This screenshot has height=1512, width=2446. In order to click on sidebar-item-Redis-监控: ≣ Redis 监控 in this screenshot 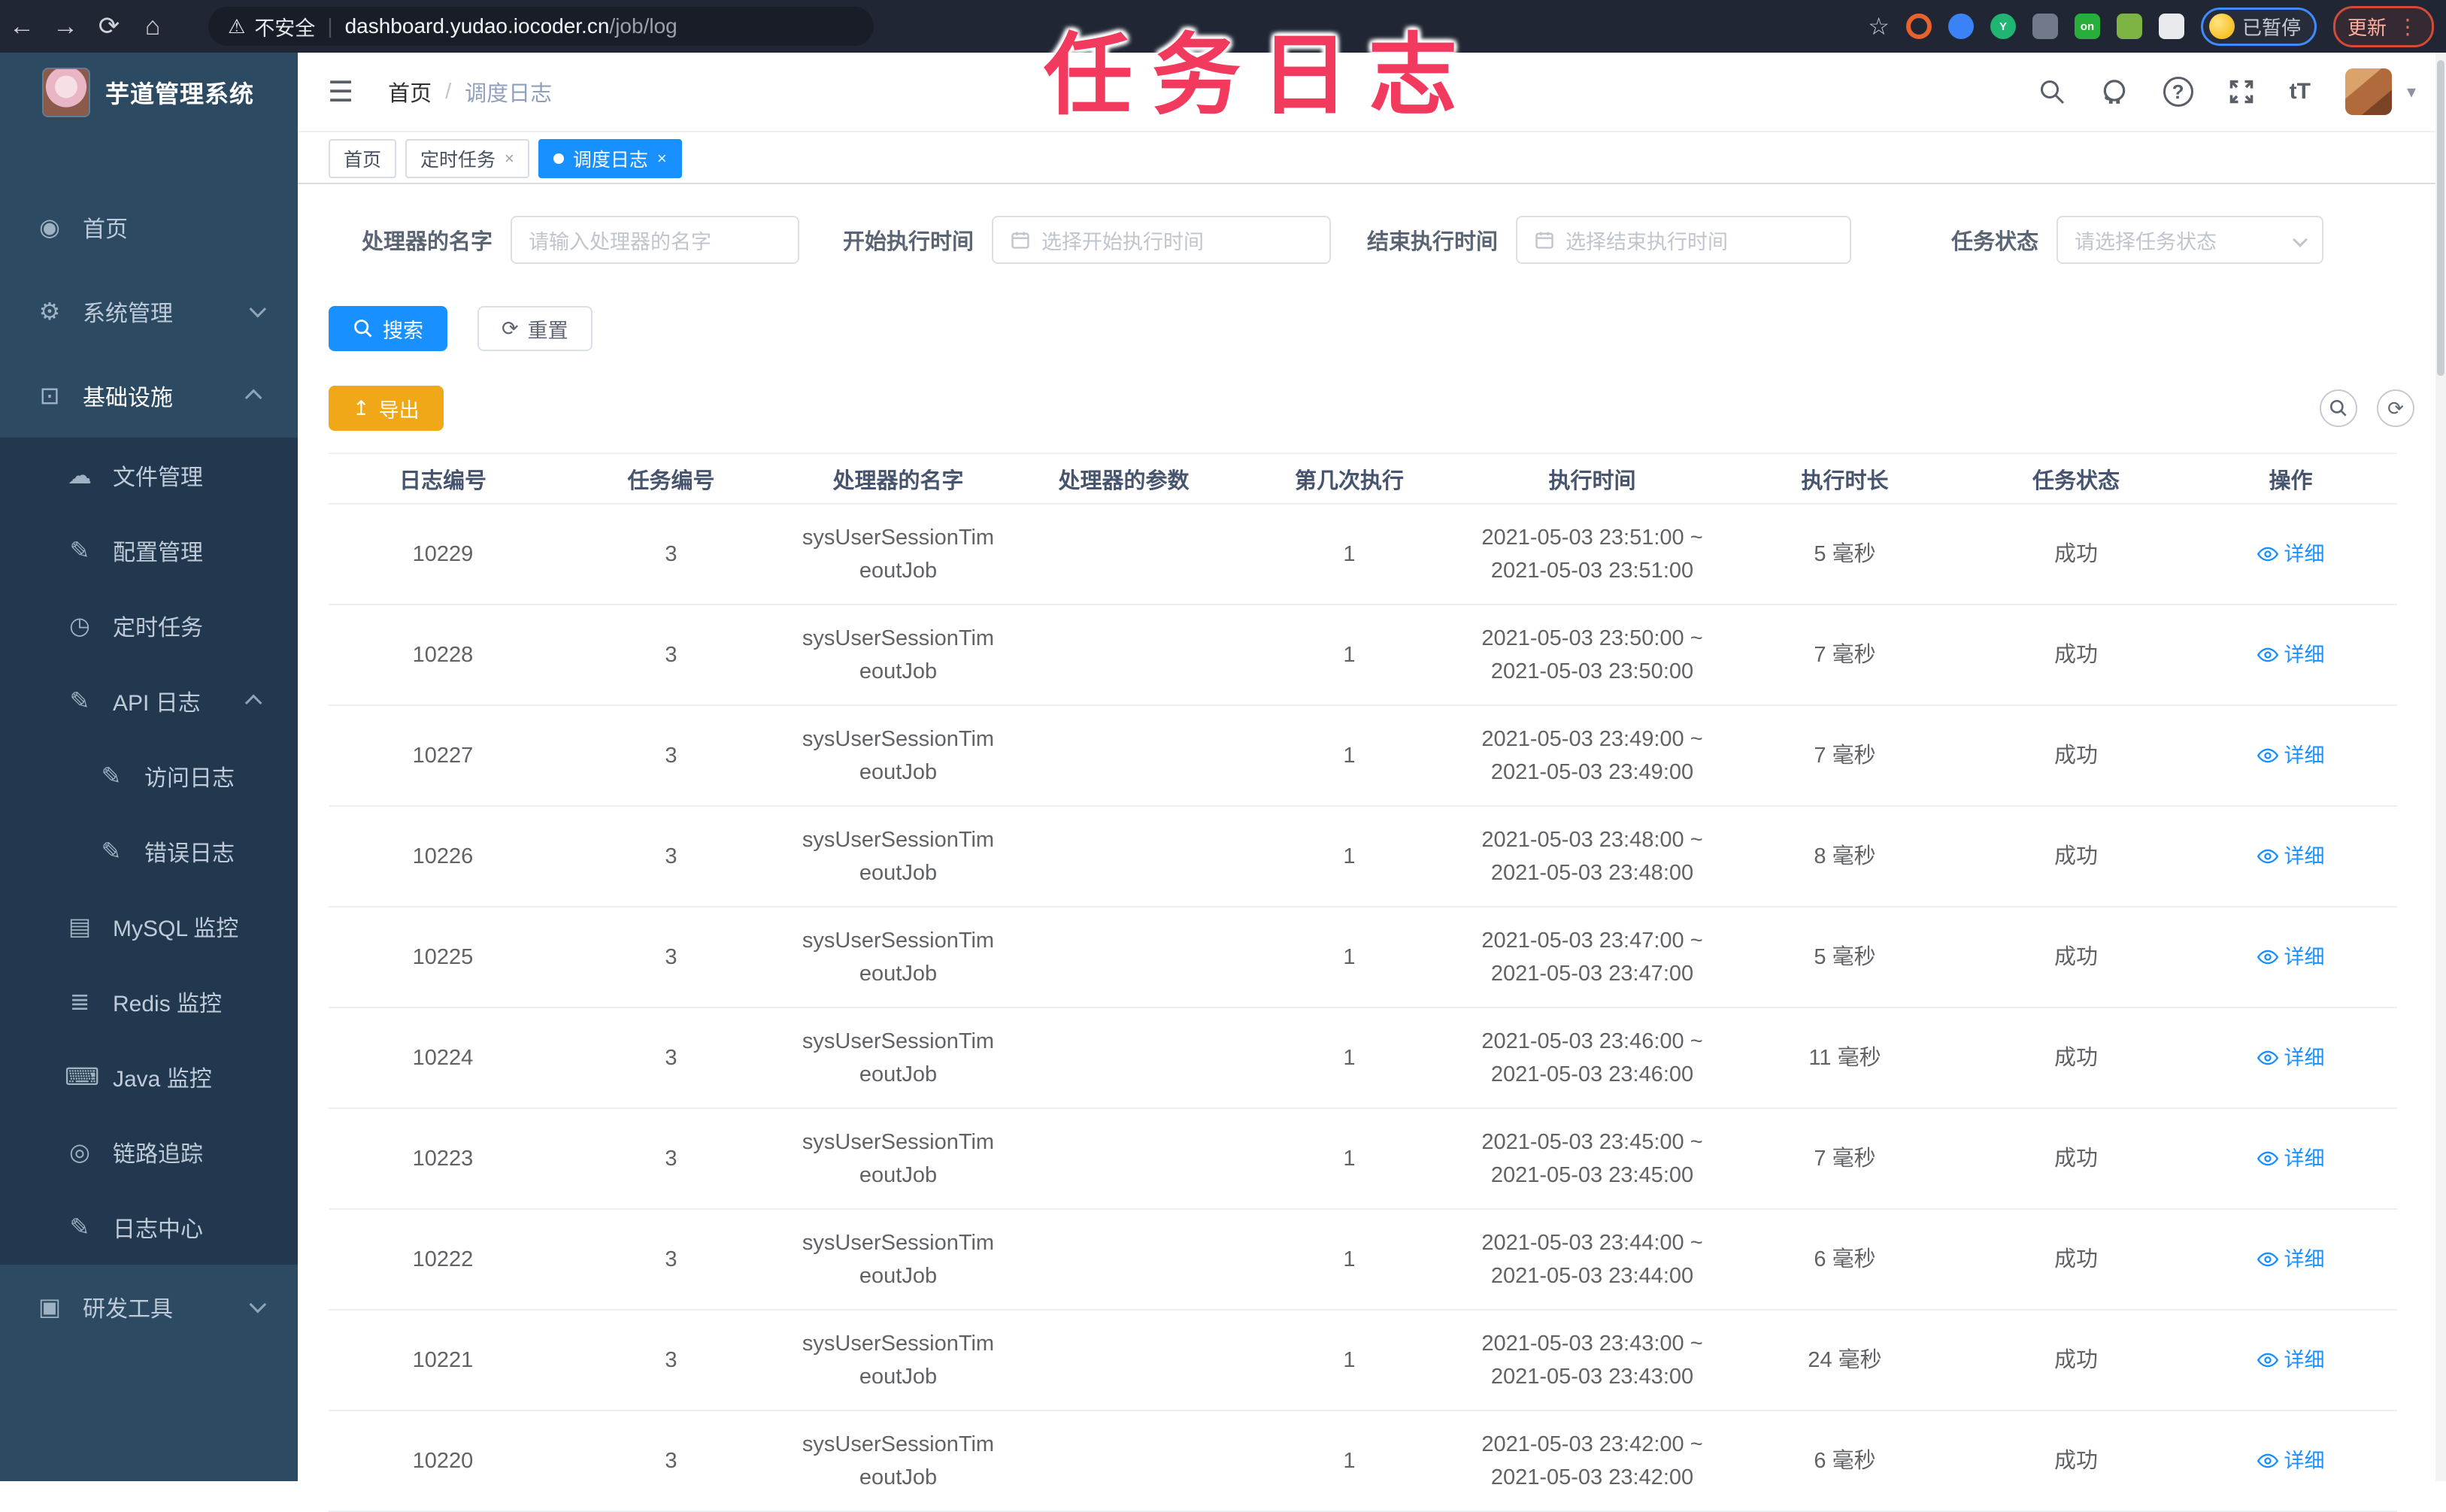, I will do `click(149, 1002)`.